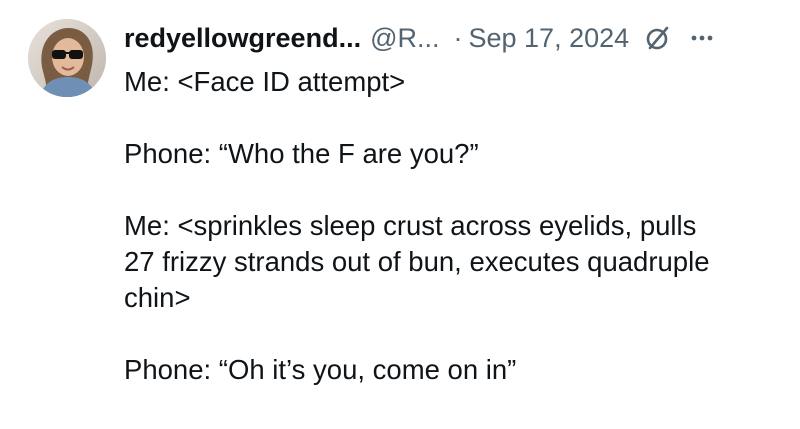 The image size is (800, 429). I want to click on tweet-date: Sep 17, 2024, so click(549, 38).